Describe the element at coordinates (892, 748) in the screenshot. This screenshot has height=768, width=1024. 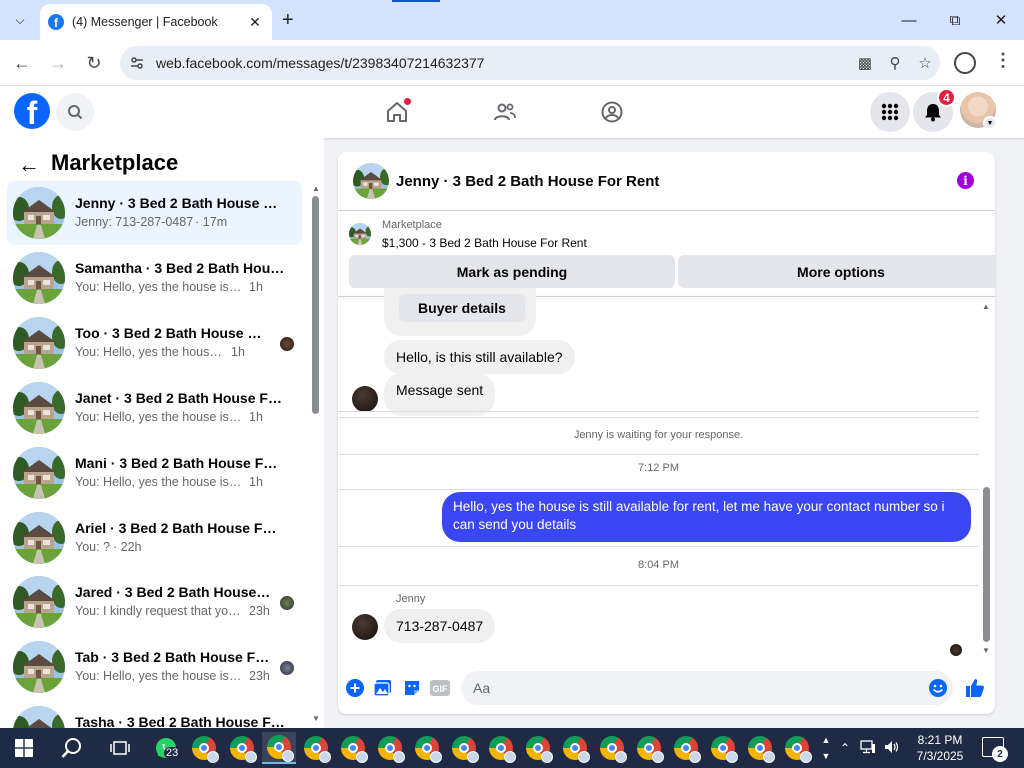
I see `volume-icon` at that location.